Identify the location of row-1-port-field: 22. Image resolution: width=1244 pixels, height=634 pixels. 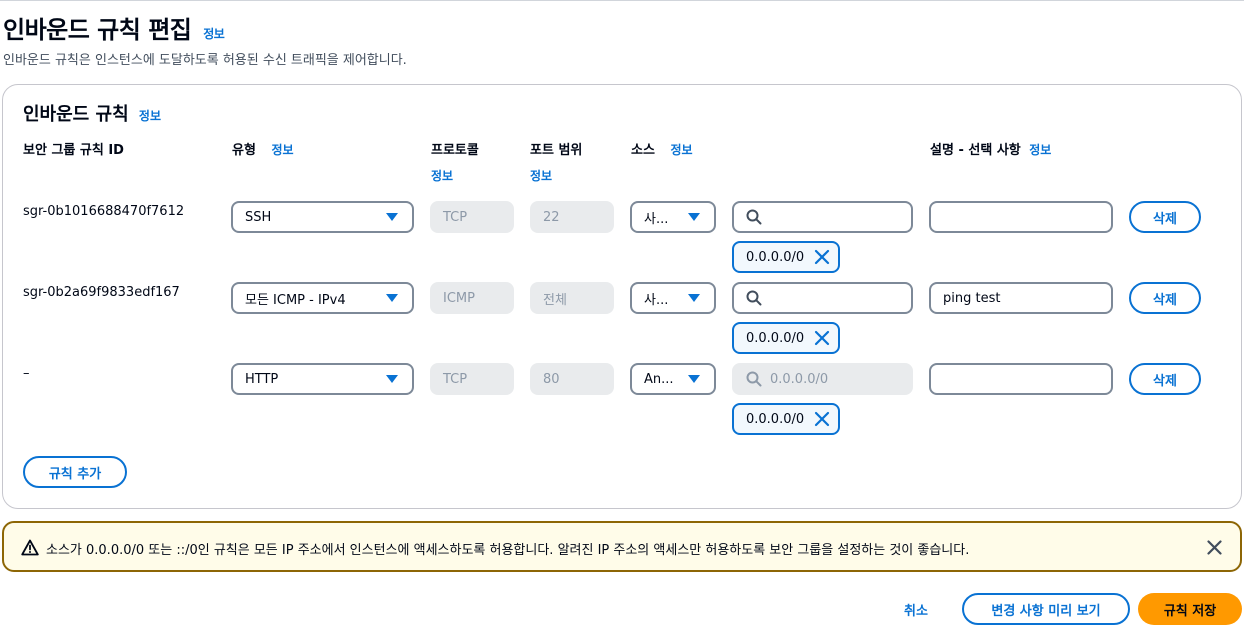
(572, 217).